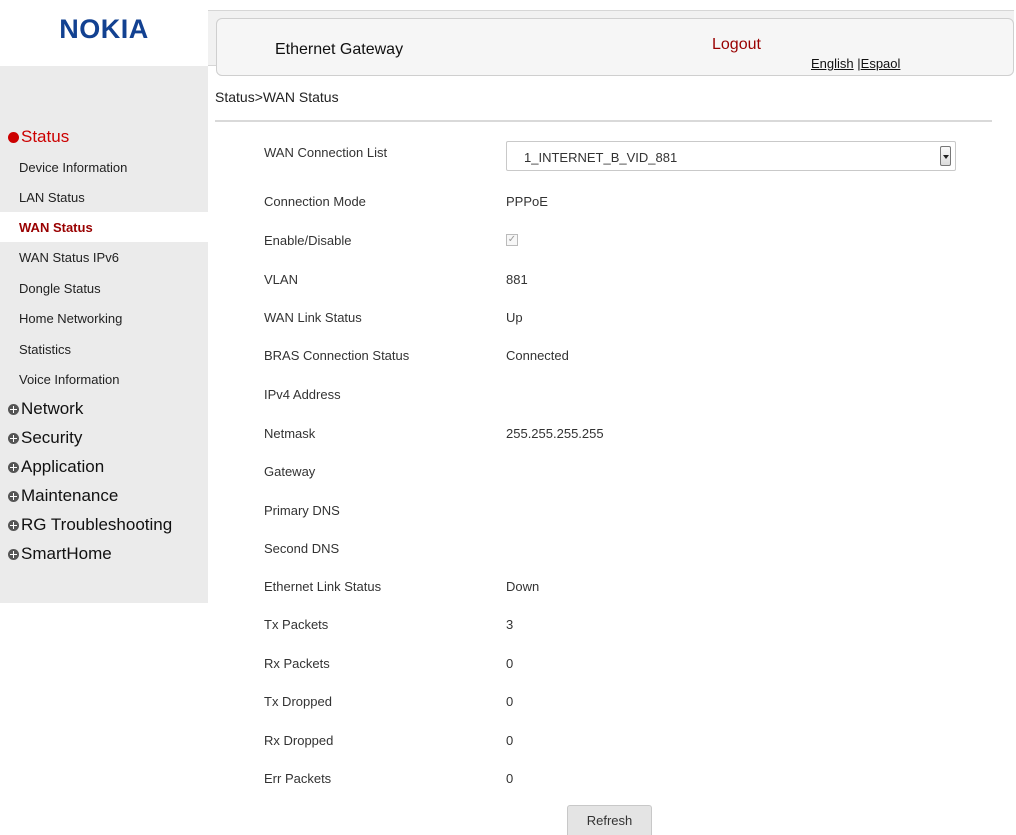  I want to click on rx-packets-label: Rx Packets, so click(297, 663).